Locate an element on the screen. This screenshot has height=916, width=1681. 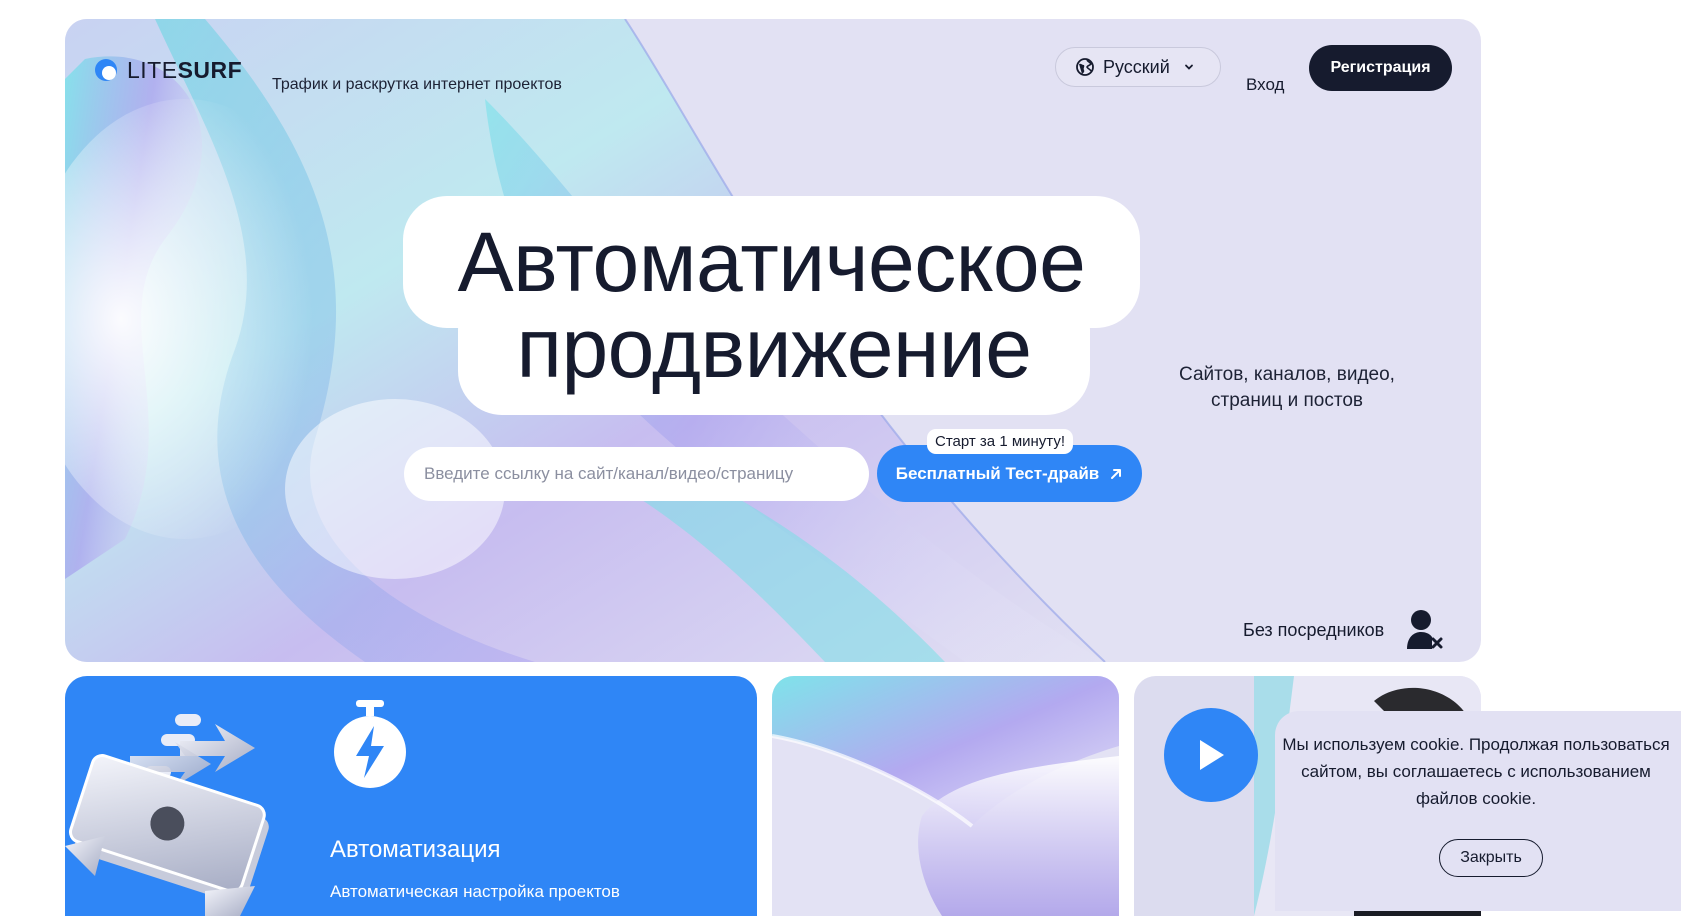
language-selector: Русский is located at coordinates (1138, 67).